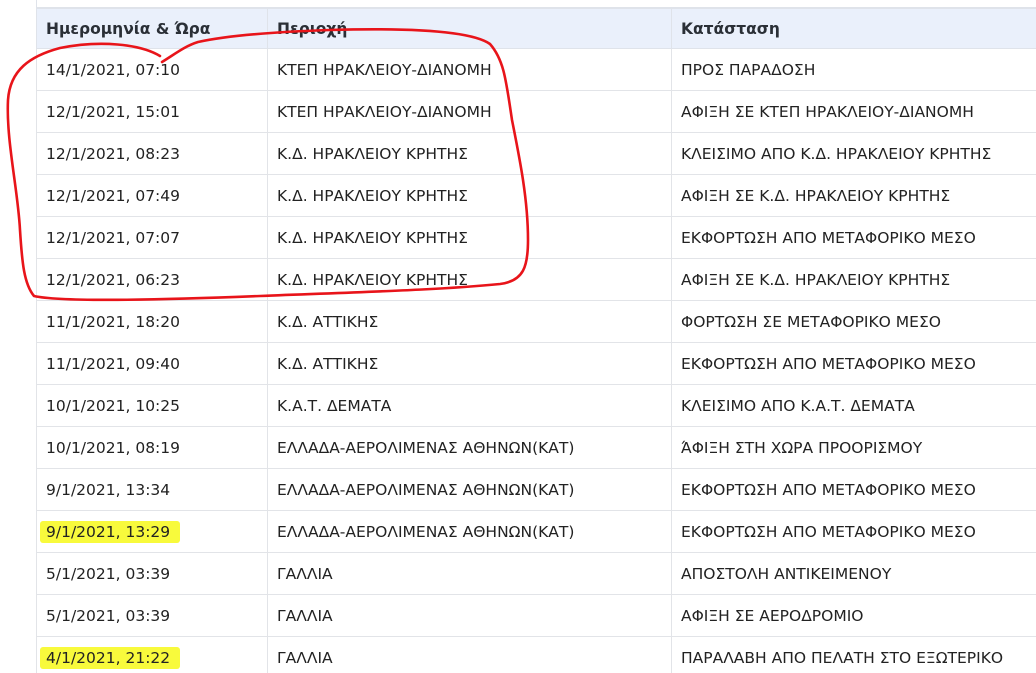  What do you see at coordinates (113, 111) in the screenshot?
I see `date-text: 12/1/2021, 15:01` at bounding box center [113, 111].